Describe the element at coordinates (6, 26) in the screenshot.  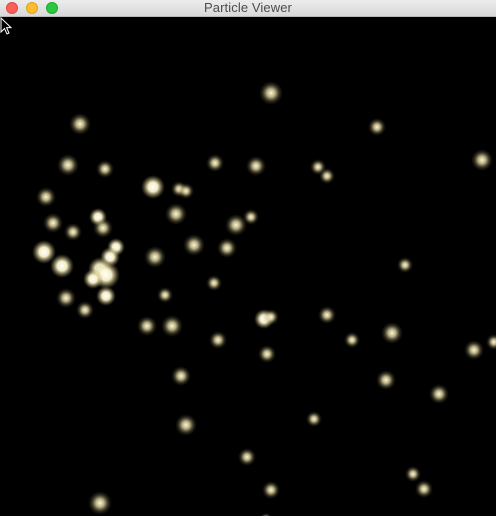
I see `arrow-cursor-icon` at that location.